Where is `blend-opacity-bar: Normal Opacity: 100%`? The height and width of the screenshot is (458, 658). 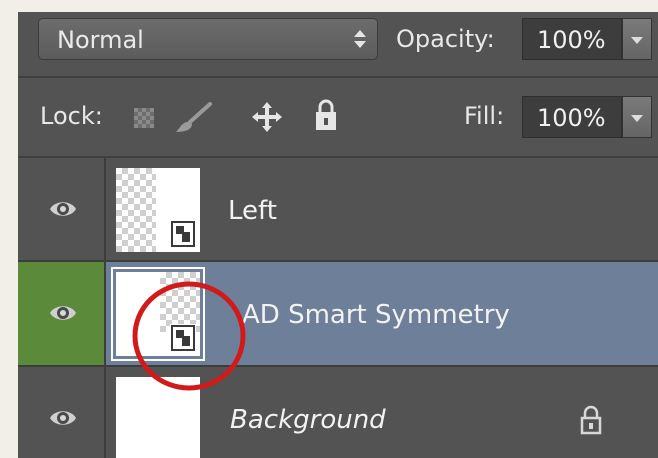 blend-opacity-bar: Normal Opacity: 100% is located at coordinates (338, 44).